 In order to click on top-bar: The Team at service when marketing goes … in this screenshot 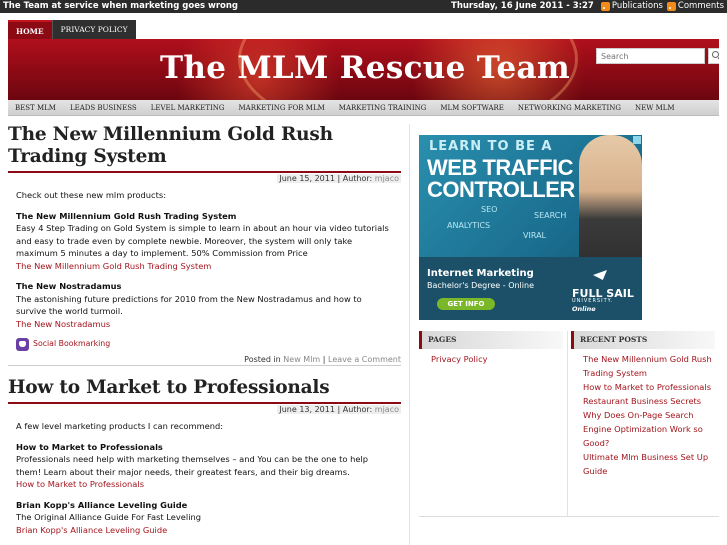, I will do `click(363, 6)`.